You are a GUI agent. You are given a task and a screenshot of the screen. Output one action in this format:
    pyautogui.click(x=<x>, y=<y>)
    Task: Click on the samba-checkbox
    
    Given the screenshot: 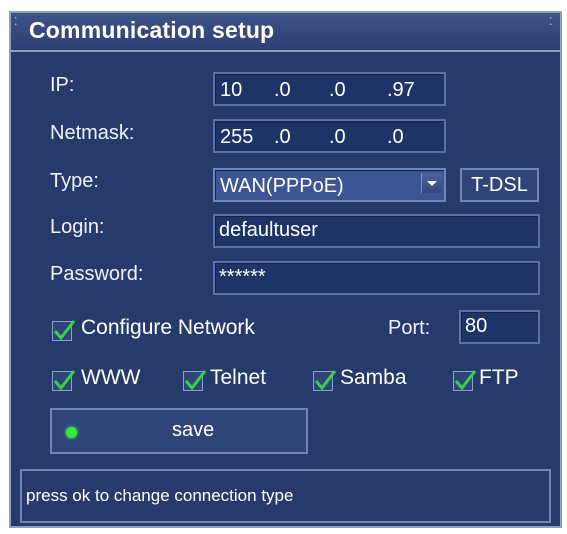 What is the action you would take?
    pyautogui.click(x=325, y=380)
    